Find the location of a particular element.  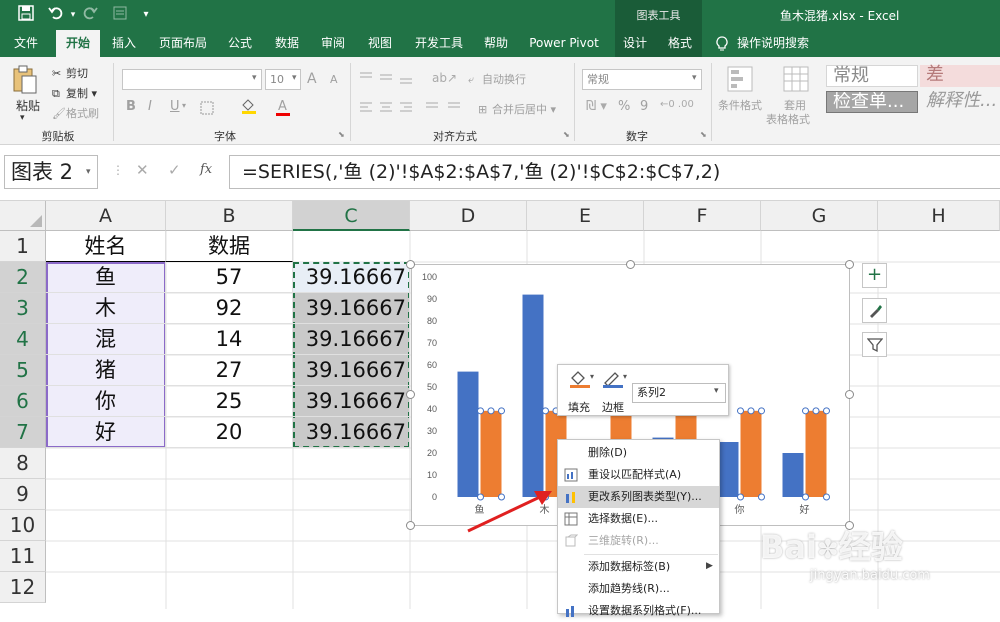

merge-center-button: ⊞ 合并后居中 ▾ is located at coordinates (517, 109).